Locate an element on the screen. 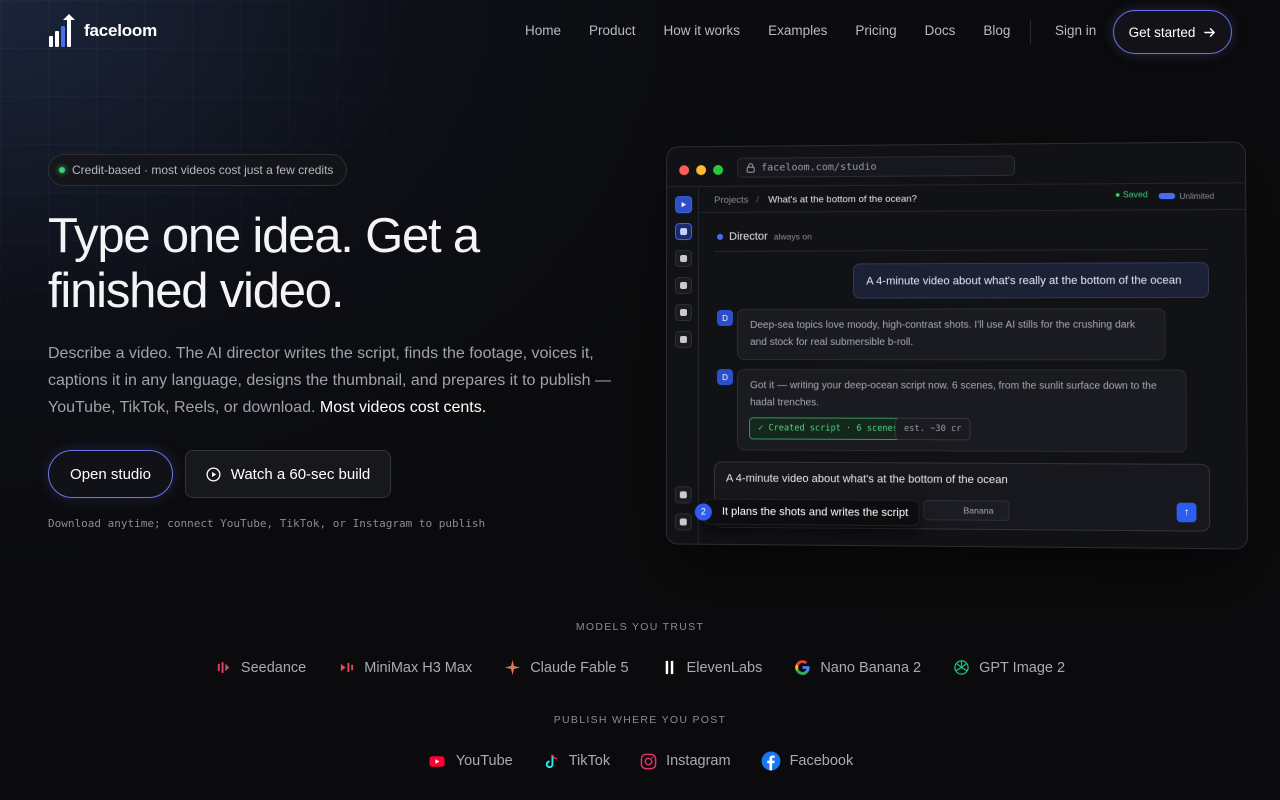 This screenshot has height=800, width=1280. instagram-icon is located at coordinates (648, 761).